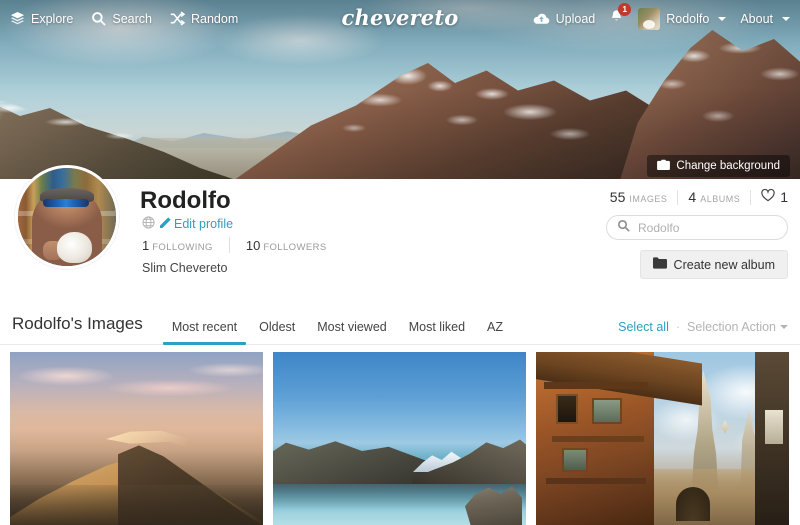 This screenshot has width=800, height=525. Describe the element at coordinates (731, 327) in the screenshot. I see `selection-action-label: Selection Action` at that location.